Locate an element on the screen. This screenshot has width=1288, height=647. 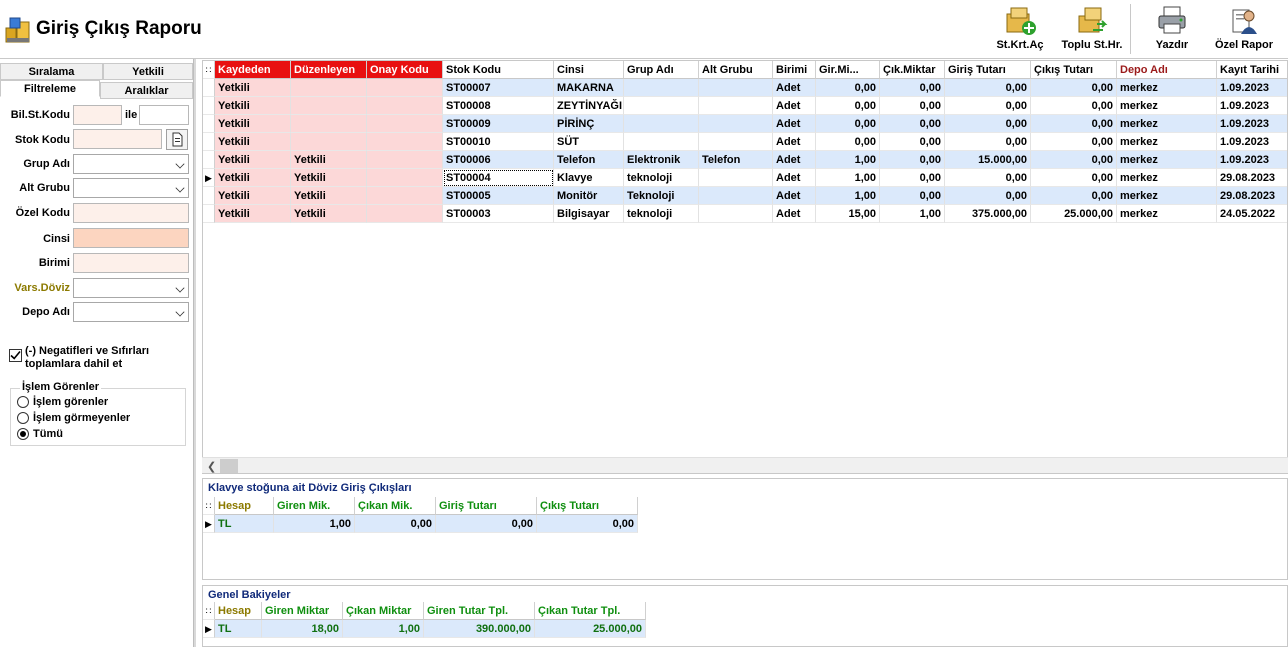
table-row: ▶ TL 18,00 1,00 390.000,00 25.000,00 is located at coordinates (553, 629).